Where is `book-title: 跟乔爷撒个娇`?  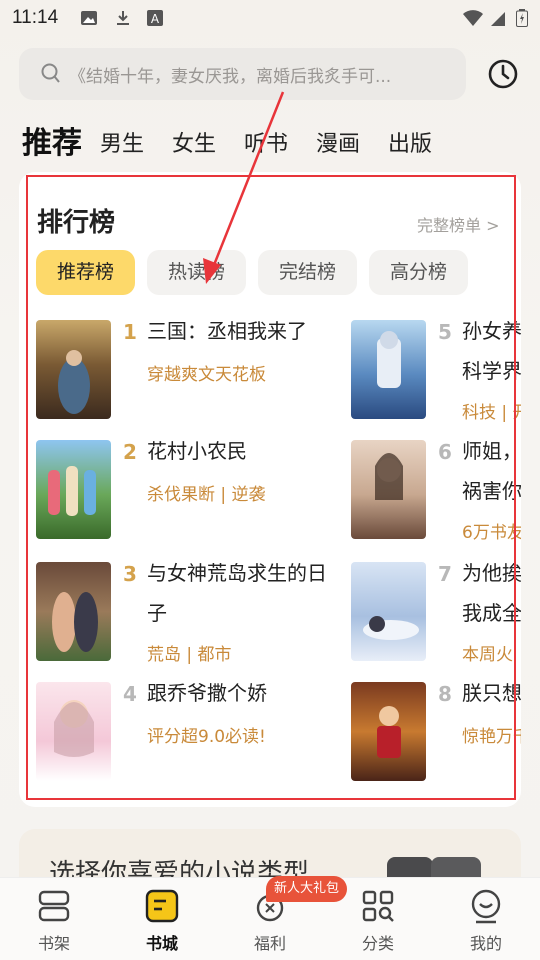 book-title: 跟乔爷撒个娇 is located at coordinates (207, 693).